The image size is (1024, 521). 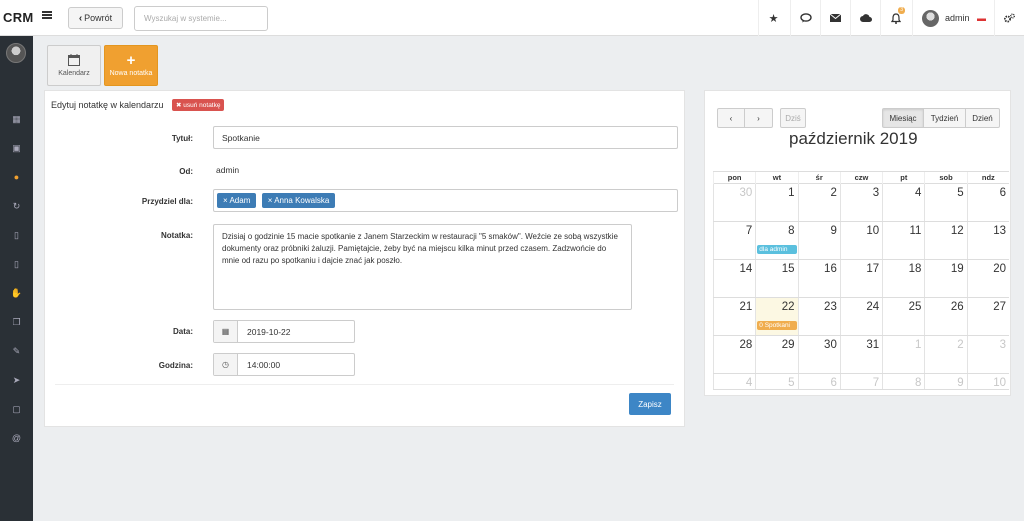 I want to click on calendar-view-month-button: Miesiąc, so click(x=903, y=118).